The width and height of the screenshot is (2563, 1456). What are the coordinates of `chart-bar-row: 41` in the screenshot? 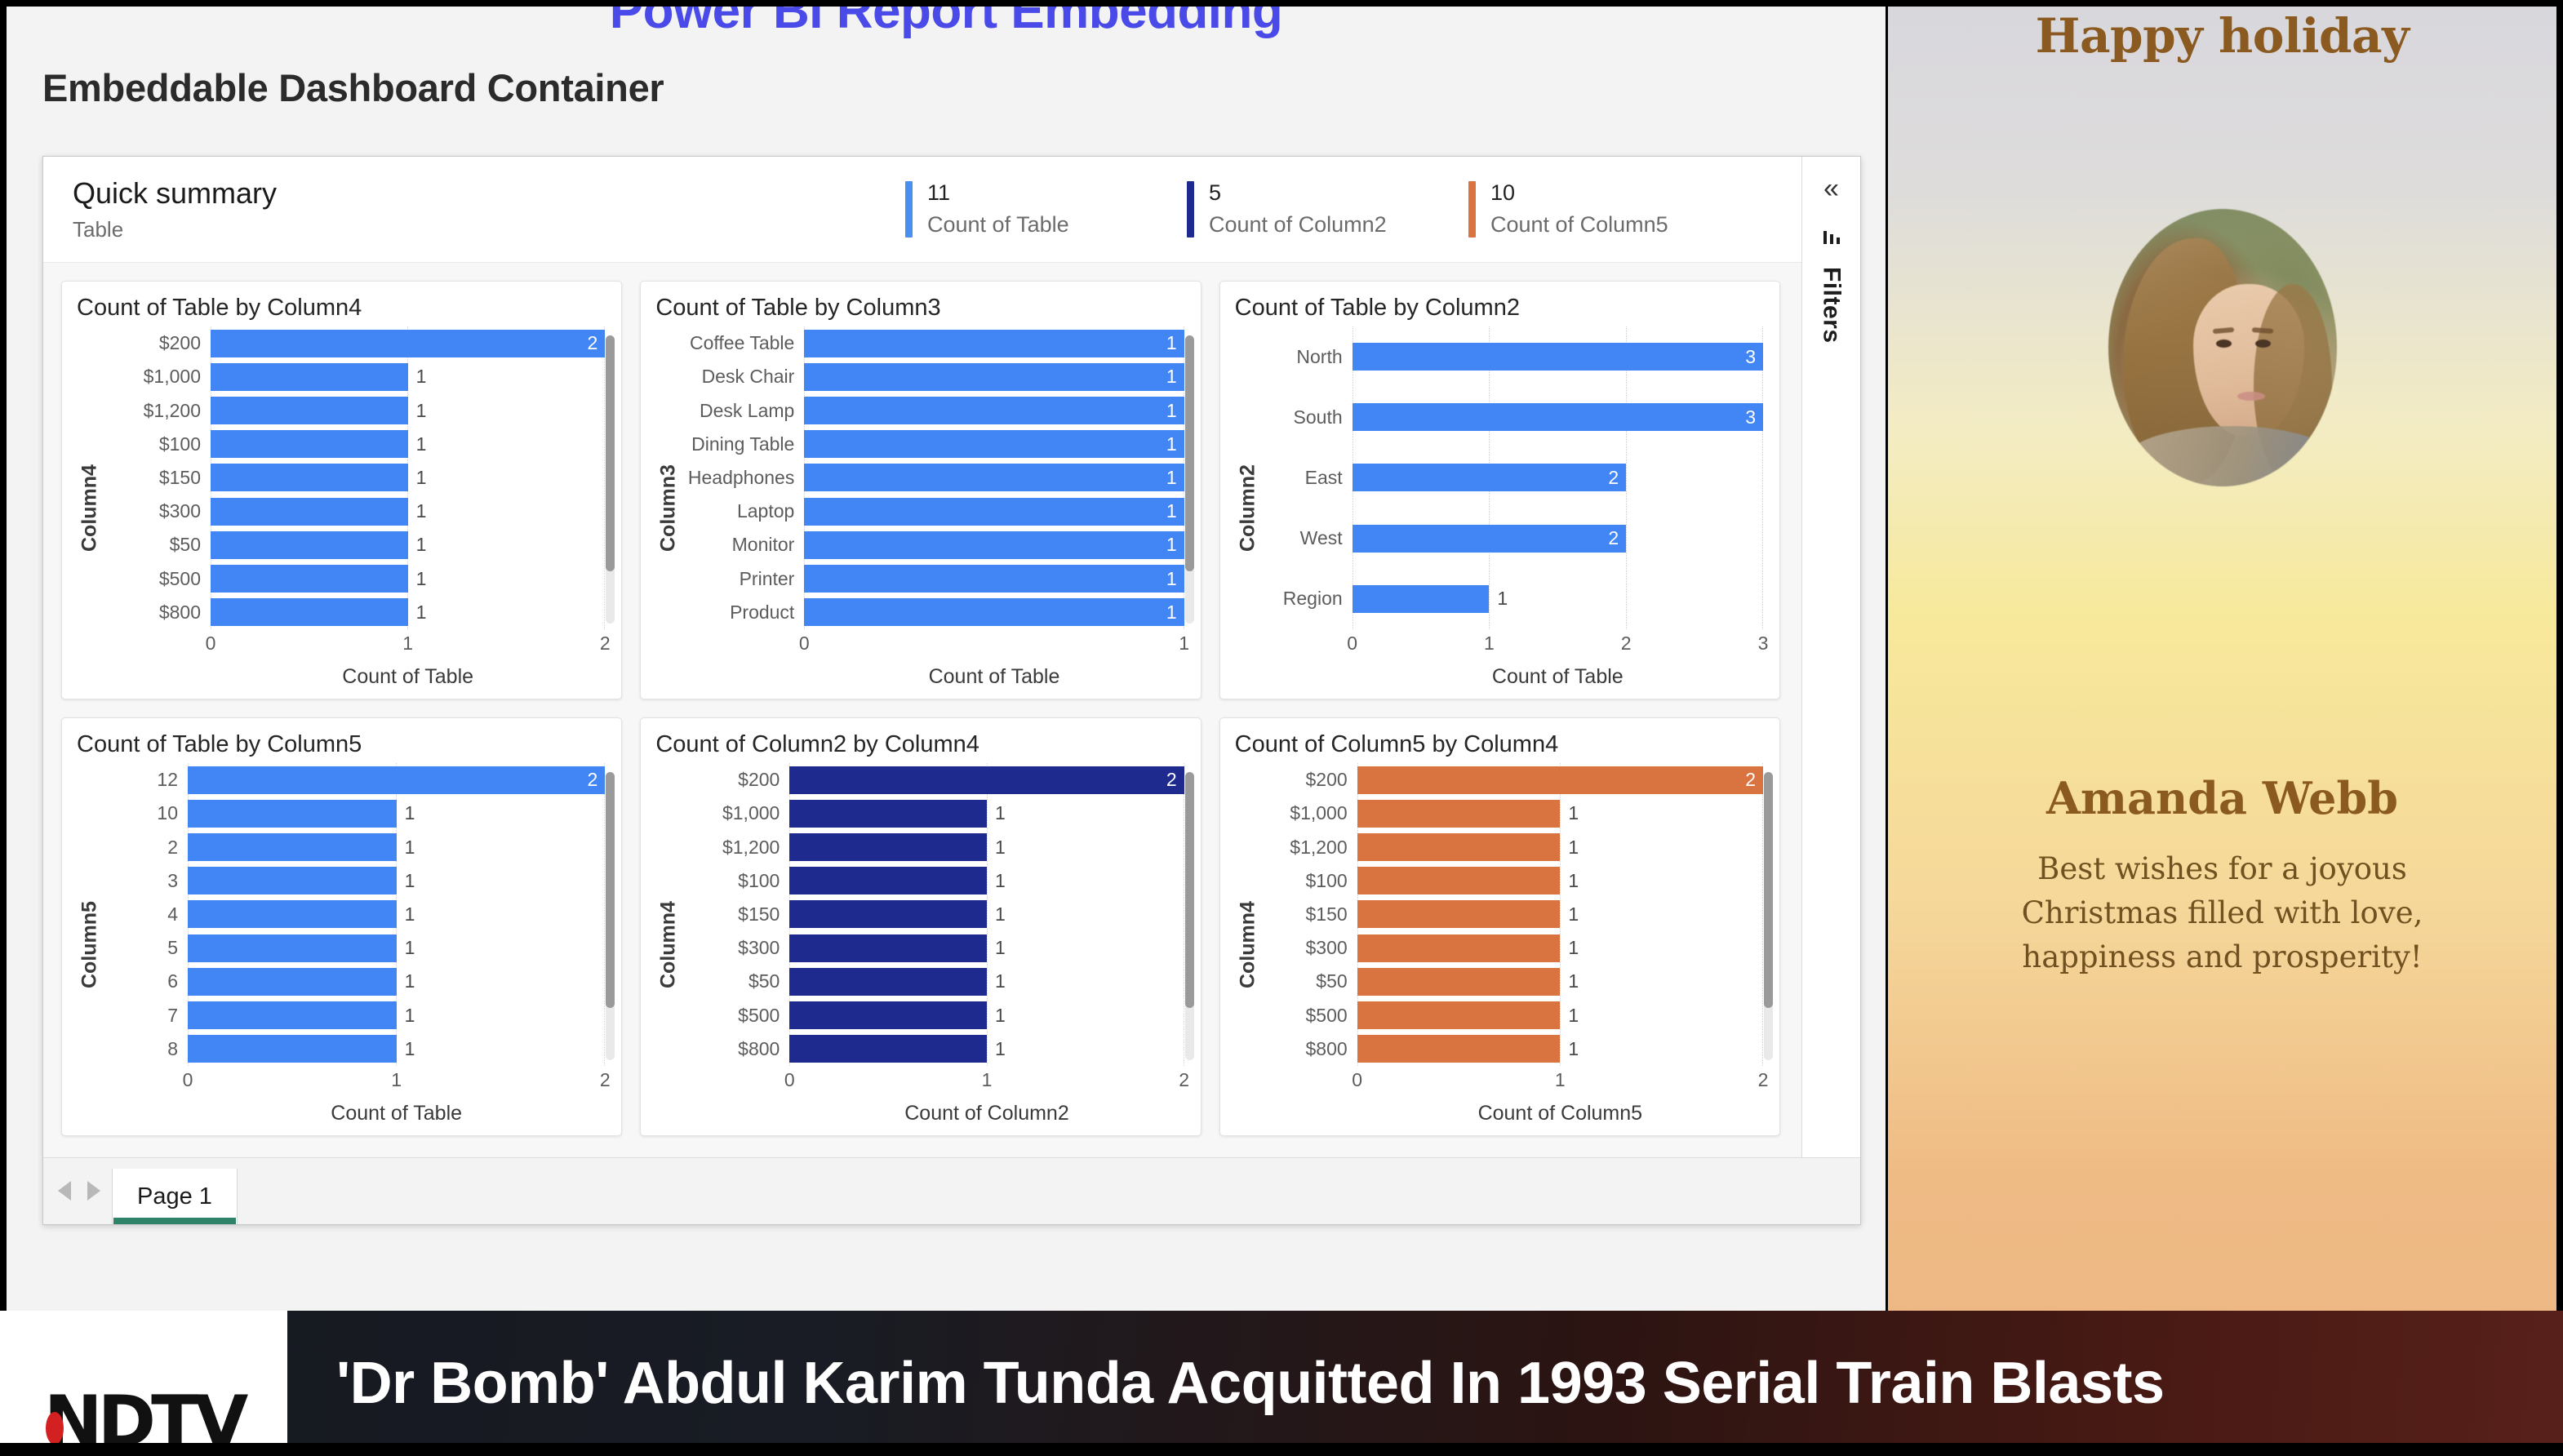 It's located at (354, 914).